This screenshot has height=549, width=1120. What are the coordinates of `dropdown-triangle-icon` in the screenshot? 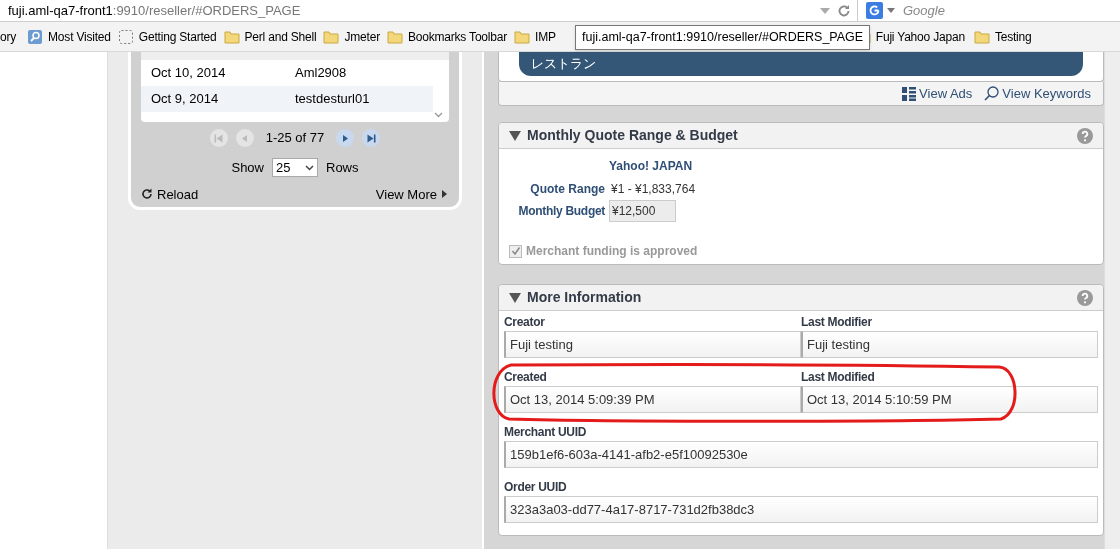 It's located at (825, 10).